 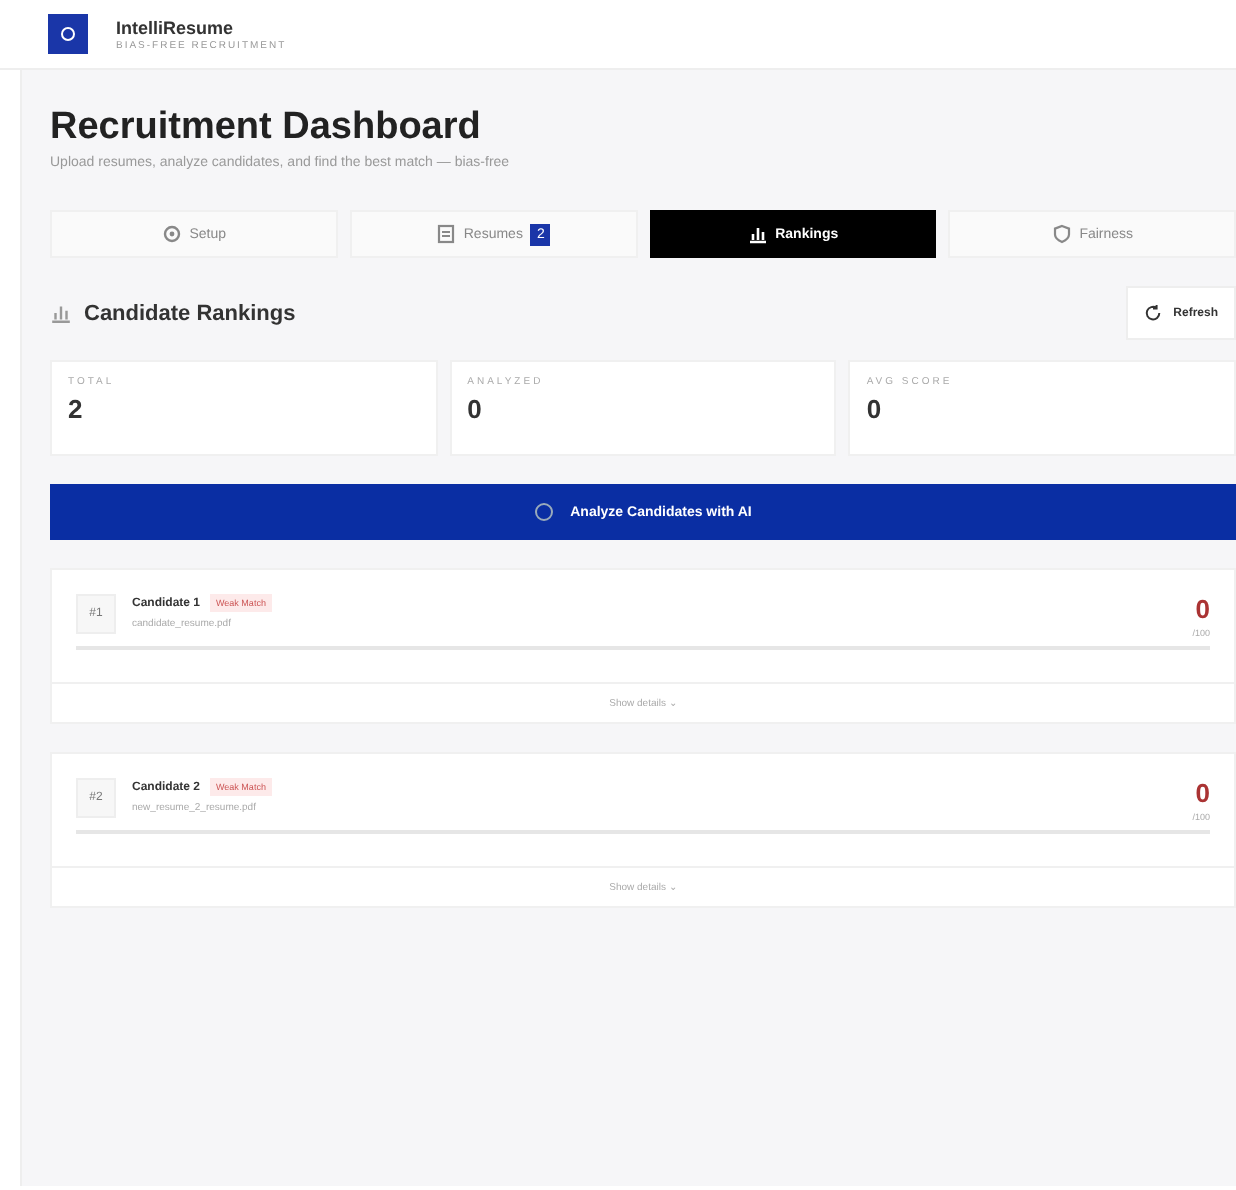 What do you see at coordinates (1061, 234) in the screenshot?
I see `shield-icon` at bounding box center [1061, 234].